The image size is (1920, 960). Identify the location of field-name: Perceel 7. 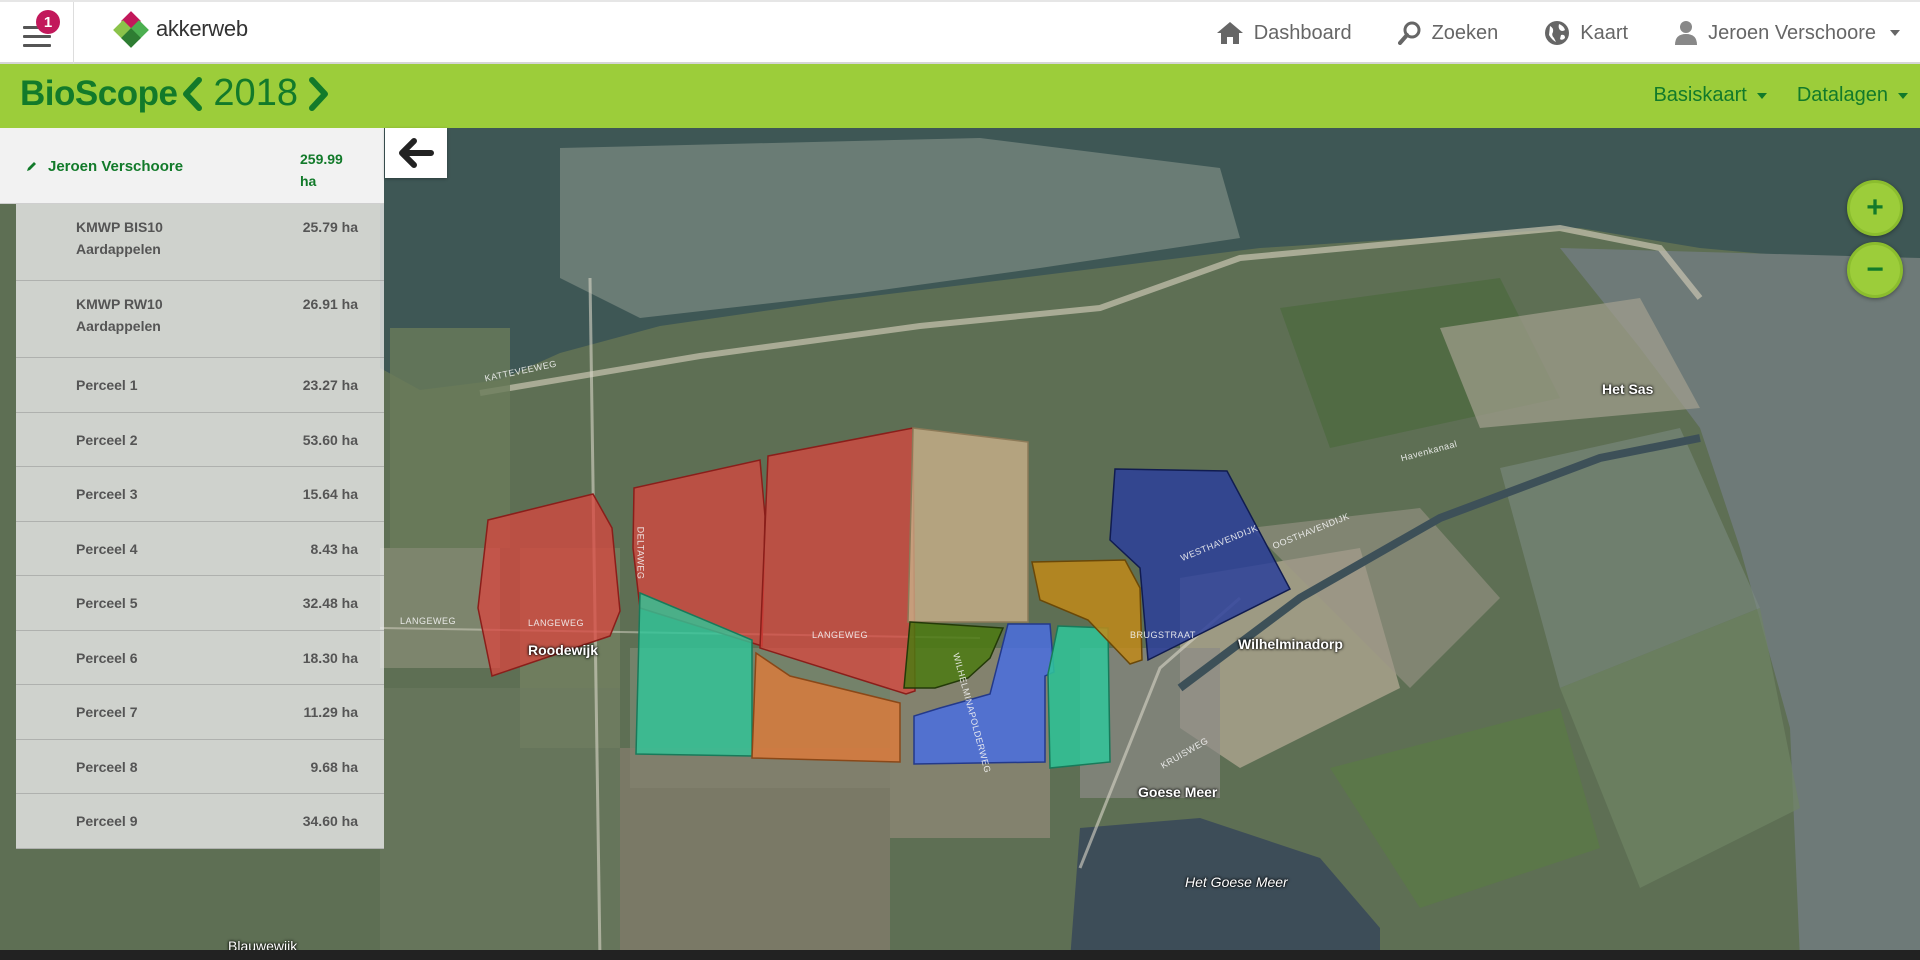
(107, 712).